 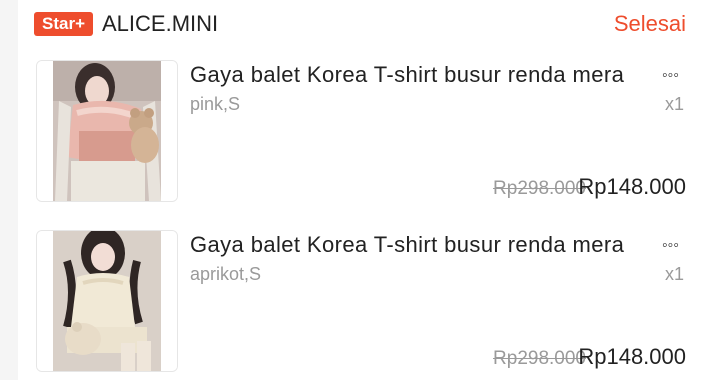 What do you see at coordinates (63, 24) in the screenshot?
I see `star-plus-badge: Star+` at bounding box center [63, 24].